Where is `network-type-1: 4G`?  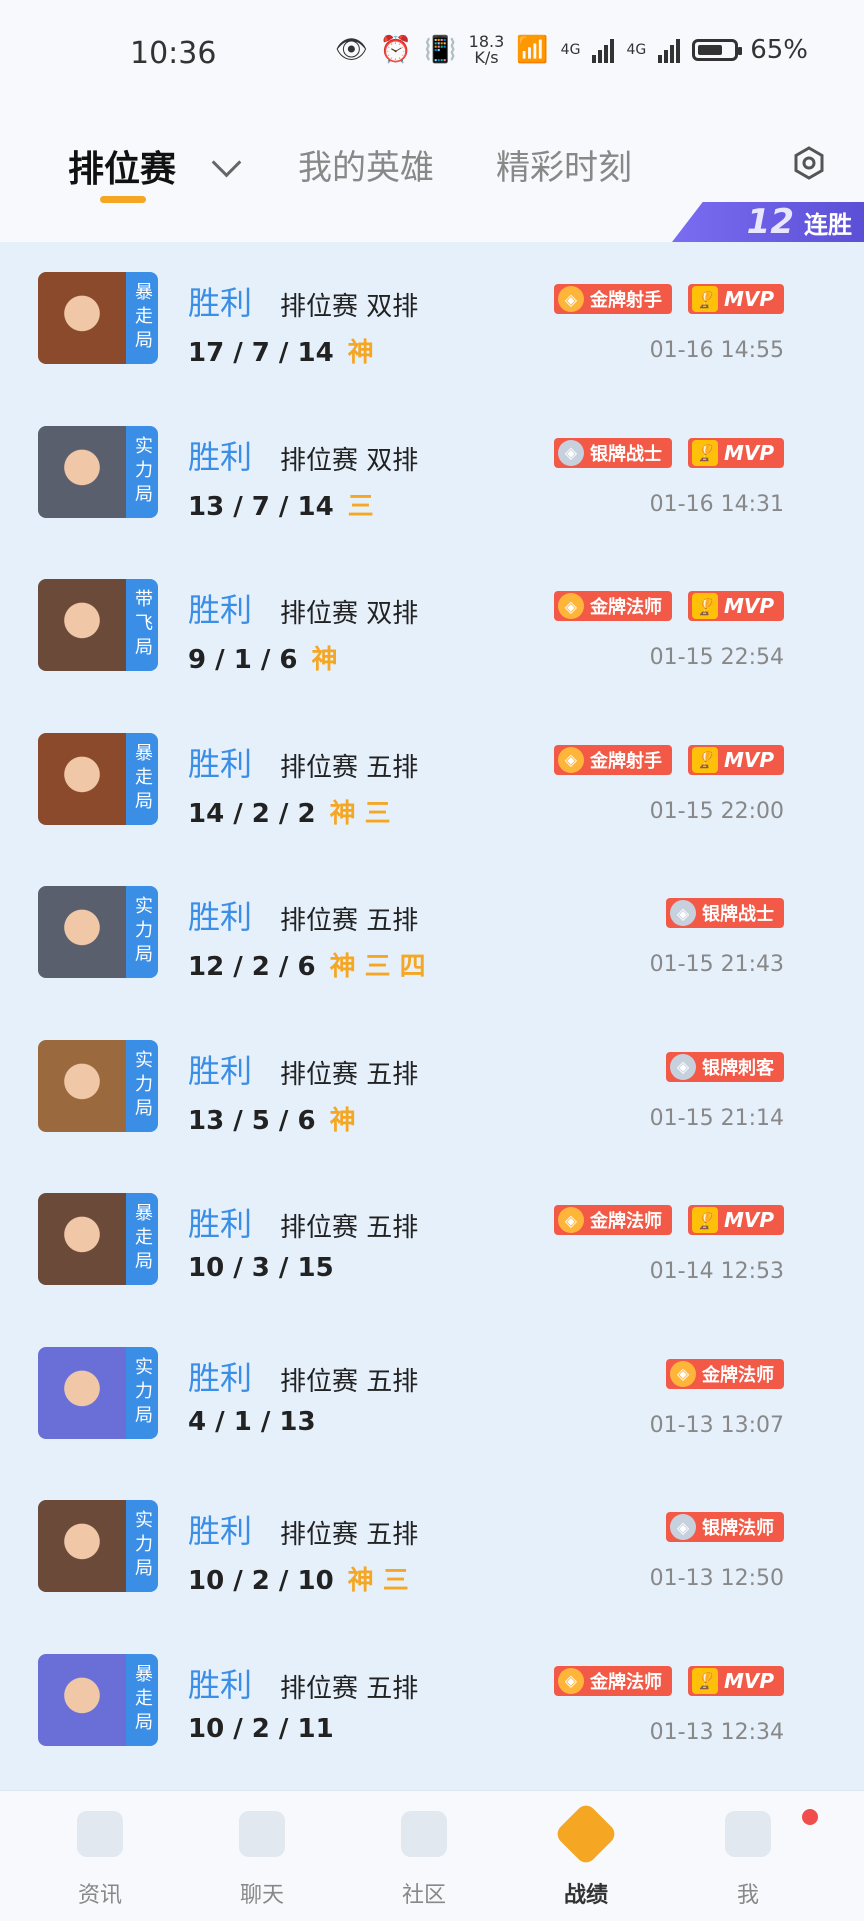
network-type-1: 4G is located at coordinates (570, 50).